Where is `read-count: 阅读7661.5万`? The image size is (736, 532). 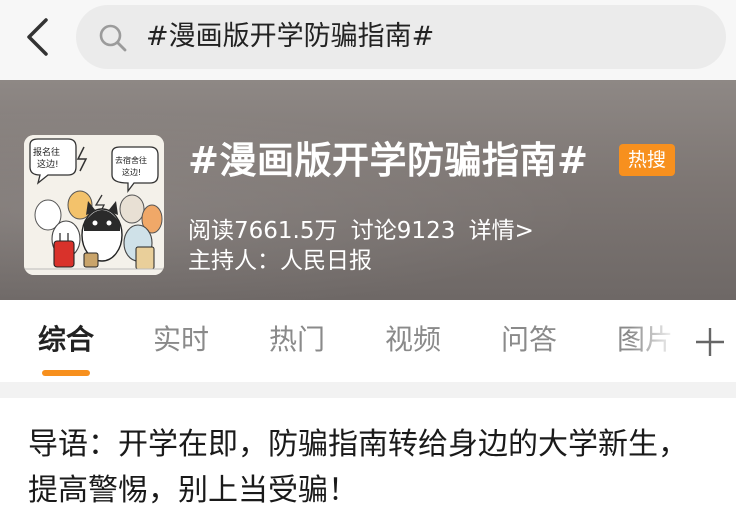 read-count: 阅读7661.5万 is located at coordinates (263, 231).